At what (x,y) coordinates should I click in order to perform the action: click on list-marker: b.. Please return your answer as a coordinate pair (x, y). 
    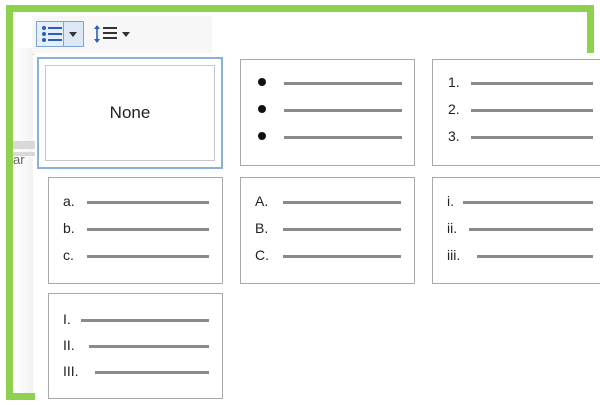
    Looking at the image, I should click on (69, 228).